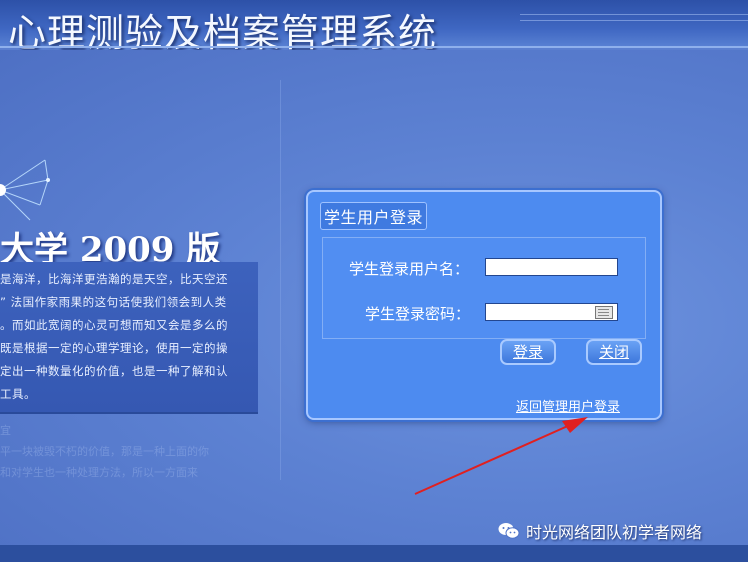  Describe the element at coordinates (104, 451) in the screenshot. I see `faded-text-line: 平一块被毁不朽的价值，那是一种上面的你` at that location.